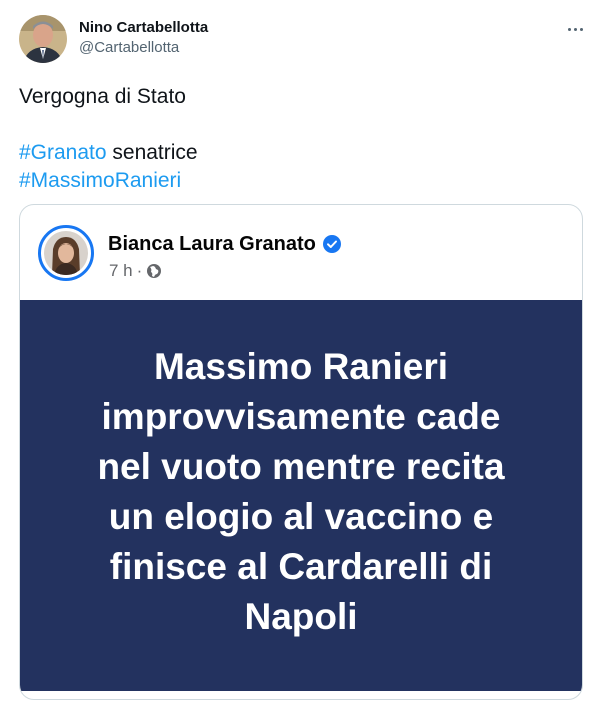 The image size is (604, 717). Describe the element at coordinates (331, 244) in the screenshot. I see `verified-badge-icon` at that location.